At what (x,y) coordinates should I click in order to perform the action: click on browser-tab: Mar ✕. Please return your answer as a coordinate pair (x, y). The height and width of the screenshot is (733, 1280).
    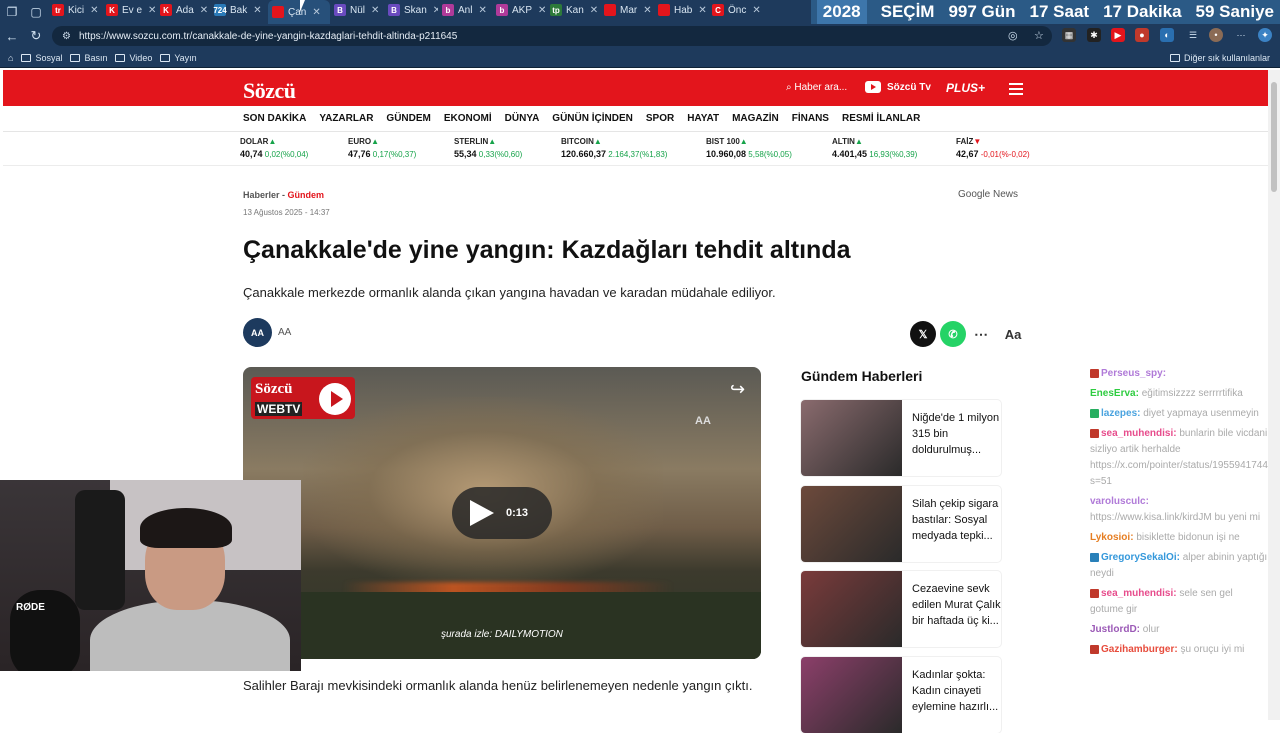
    Looking at the image, I should click on (627, 10).